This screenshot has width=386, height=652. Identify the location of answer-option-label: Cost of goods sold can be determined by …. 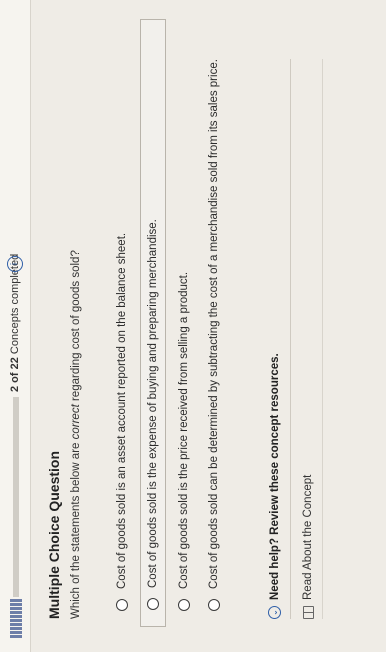
(214, 324).